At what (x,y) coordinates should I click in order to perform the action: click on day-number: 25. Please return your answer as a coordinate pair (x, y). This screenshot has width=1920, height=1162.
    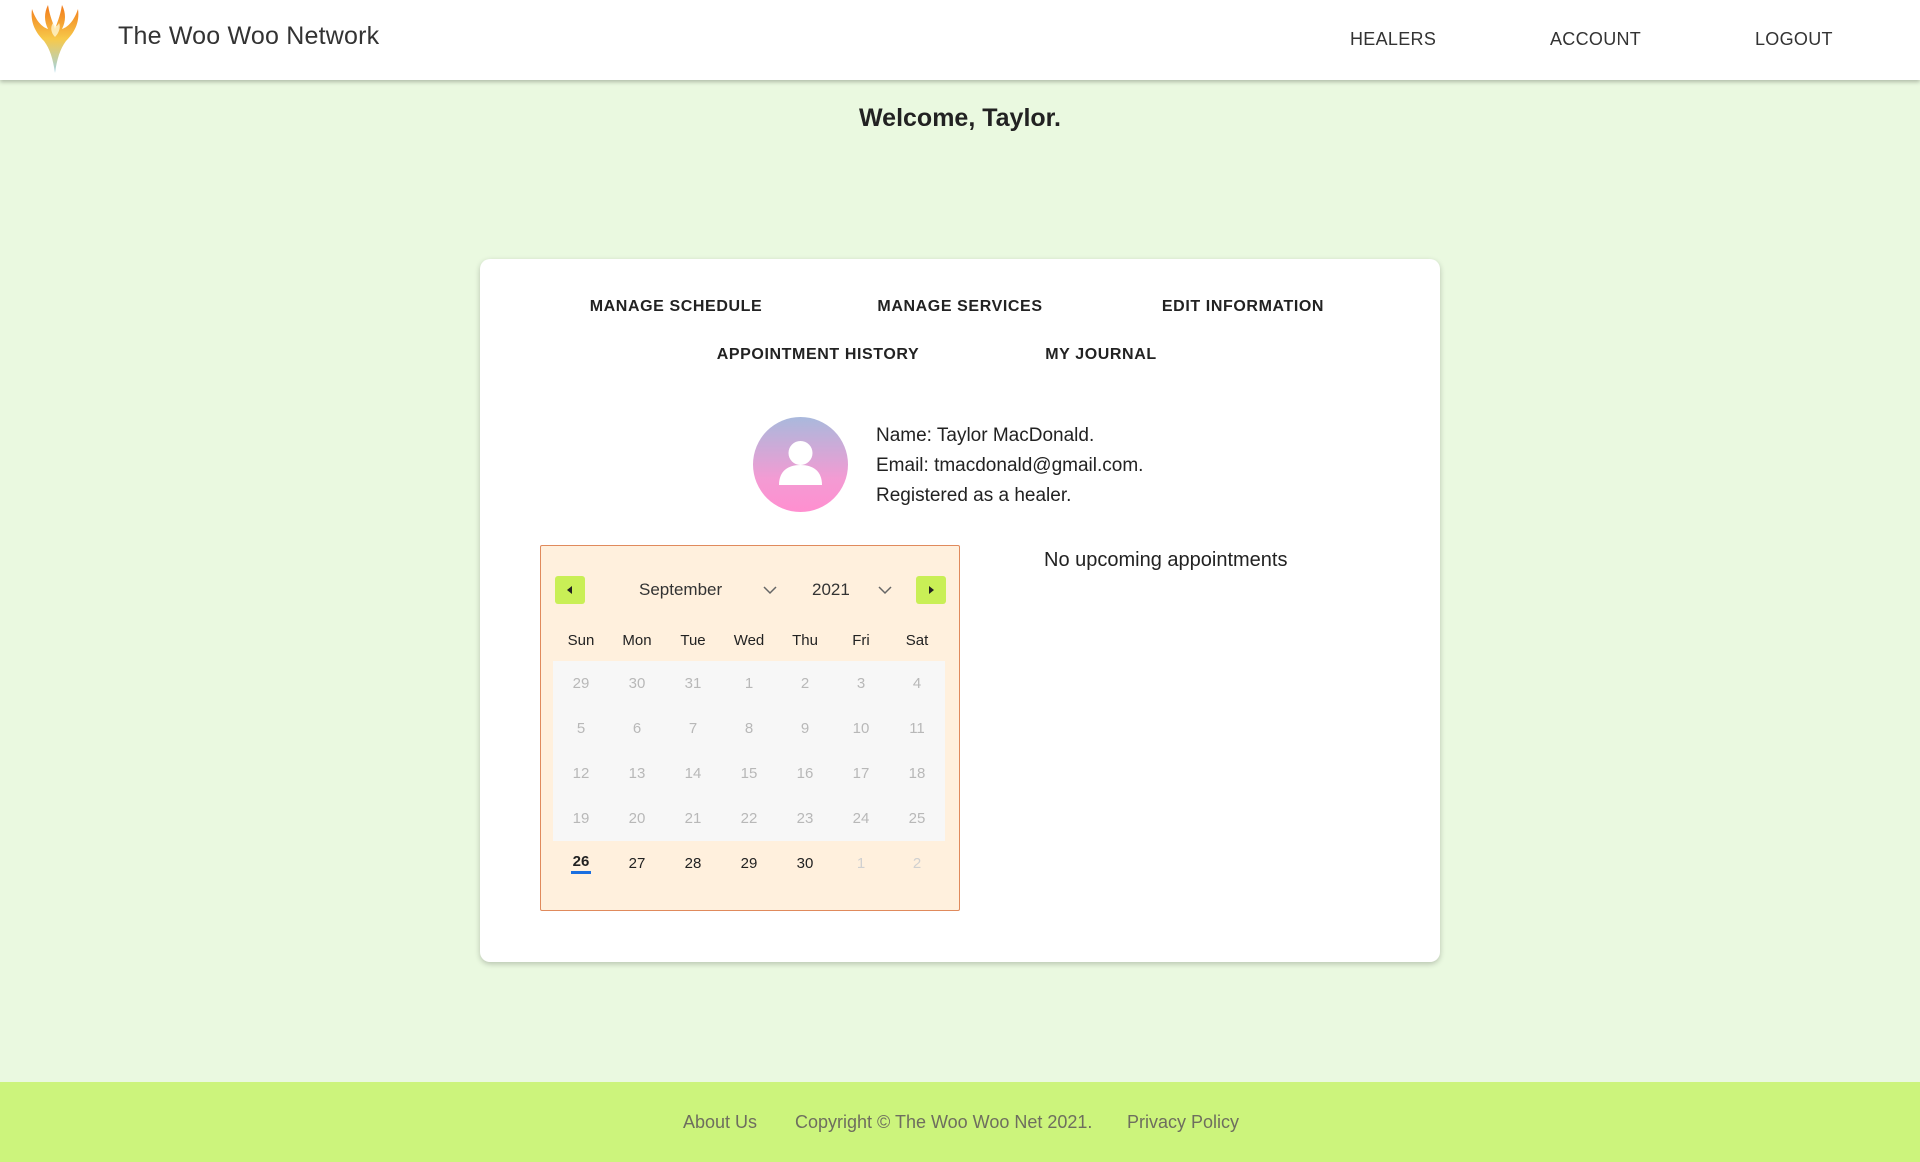
    Looking at the image, I should click on (917, 818).